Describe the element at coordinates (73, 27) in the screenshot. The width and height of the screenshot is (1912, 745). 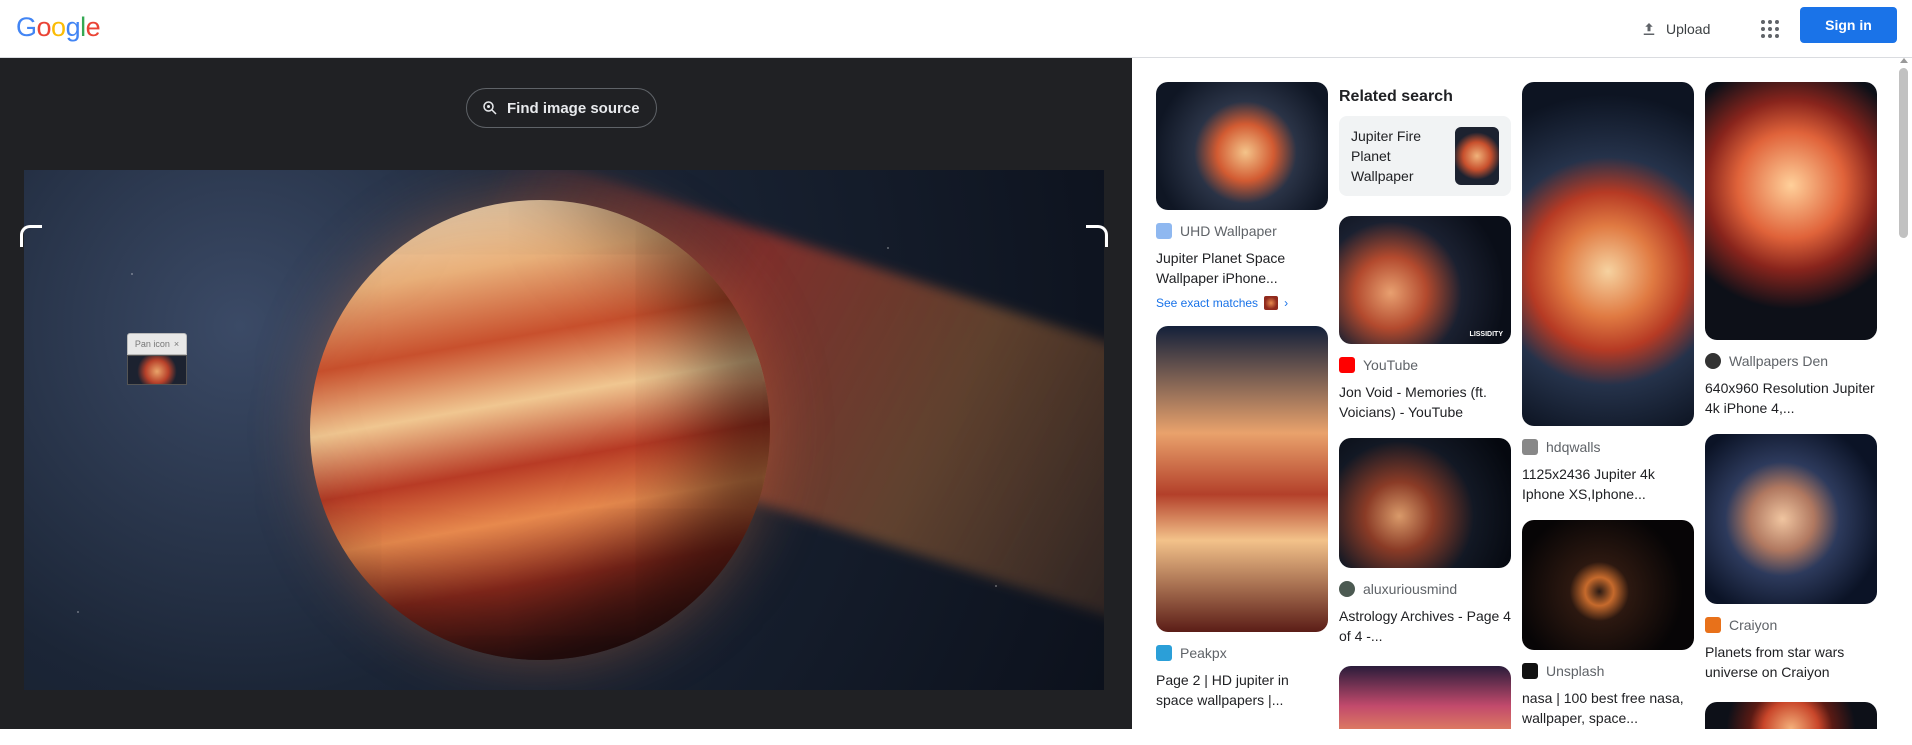
I see `logo-letter: g` at that location.